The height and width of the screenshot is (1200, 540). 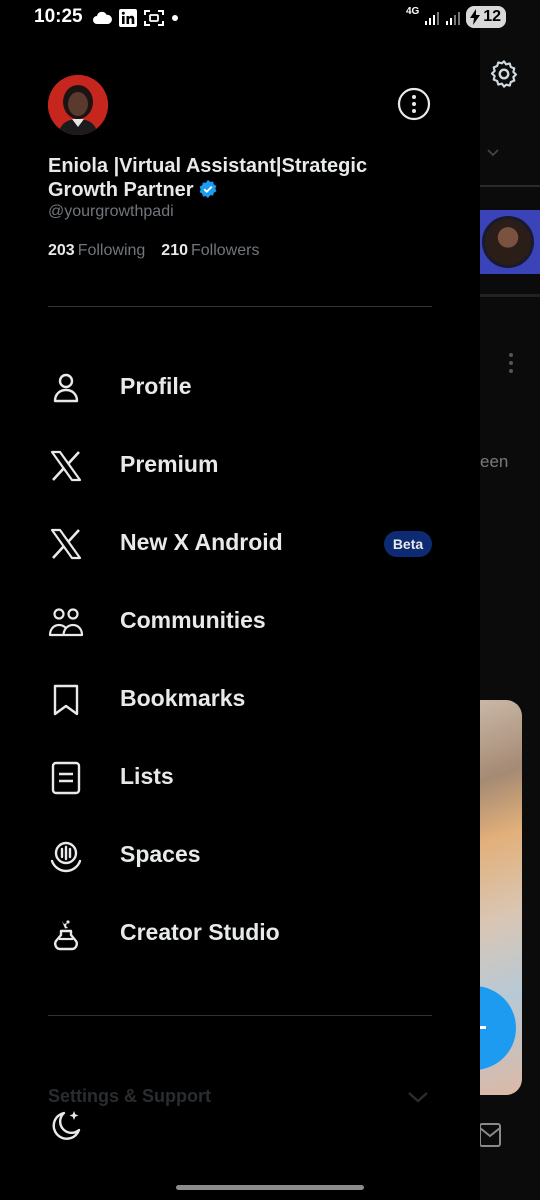 I want to click on menu-label: Lists, so click(x=147, y=776).